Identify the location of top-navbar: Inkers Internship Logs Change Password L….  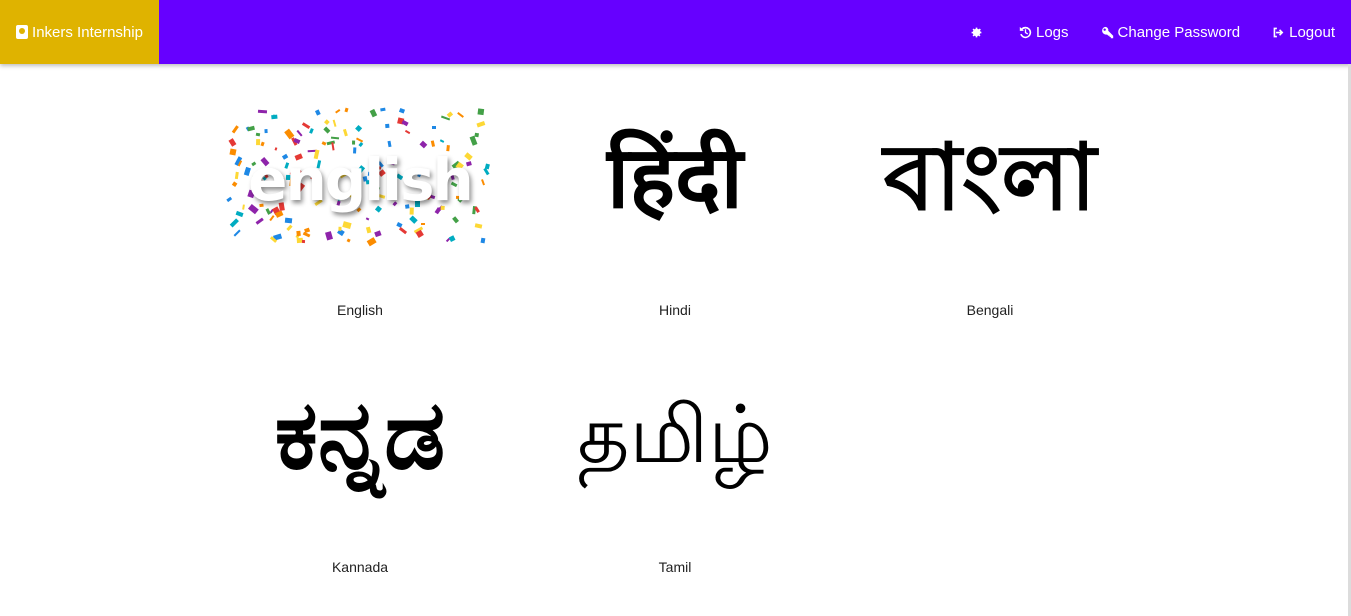
(675, 32).